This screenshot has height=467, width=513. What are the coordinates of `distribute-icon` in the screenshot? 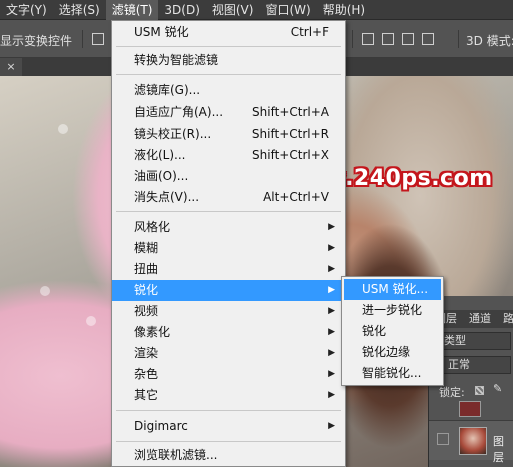 It's located at (388, 39).